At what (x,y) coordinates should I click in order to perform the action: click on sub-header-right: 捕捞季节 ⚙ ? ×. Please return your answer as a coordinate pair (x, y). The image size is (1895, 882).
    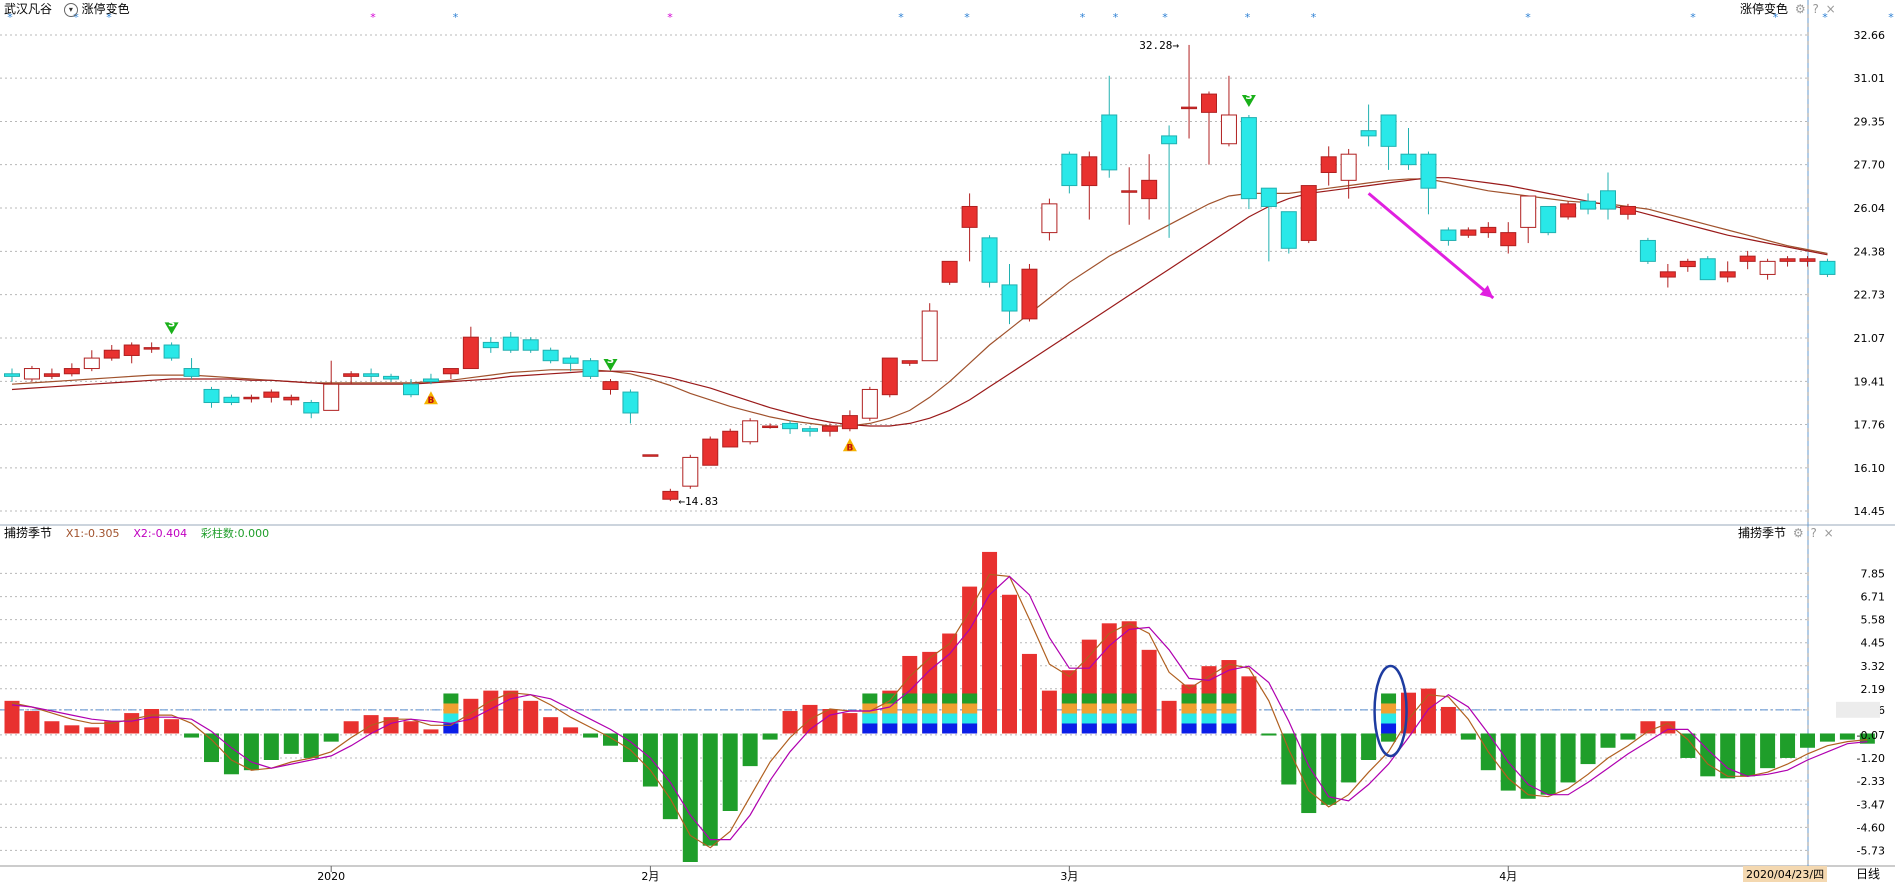
    Looking at the image, I should click on (1786, 532).